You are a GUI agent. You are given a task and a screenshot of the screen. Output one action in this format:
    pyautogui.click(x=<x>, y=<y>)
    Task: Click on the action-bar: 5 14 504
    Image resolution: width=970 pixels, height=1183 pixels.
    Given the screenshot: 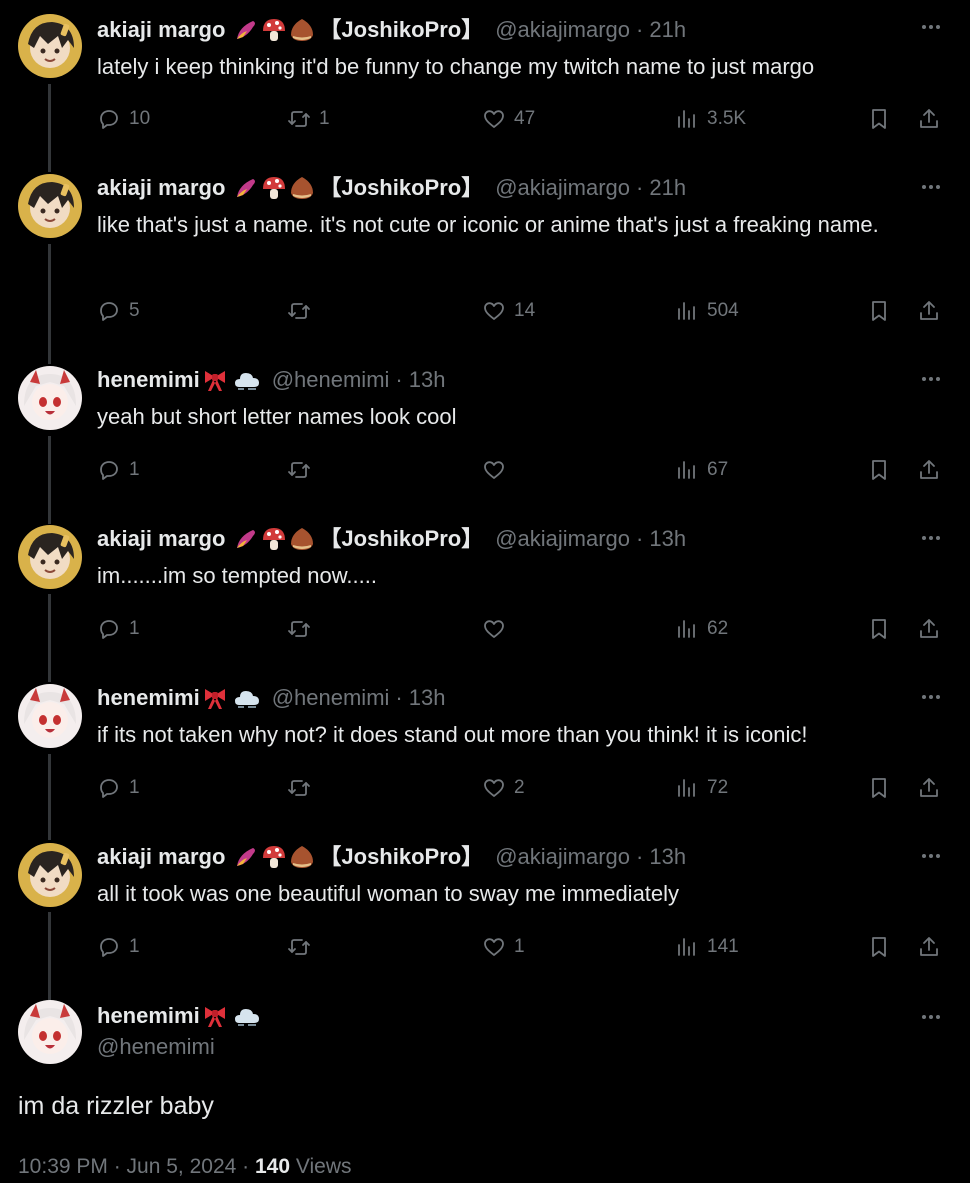 What is the action you would take?
    pyautogui.click(x=522, y=311)
    